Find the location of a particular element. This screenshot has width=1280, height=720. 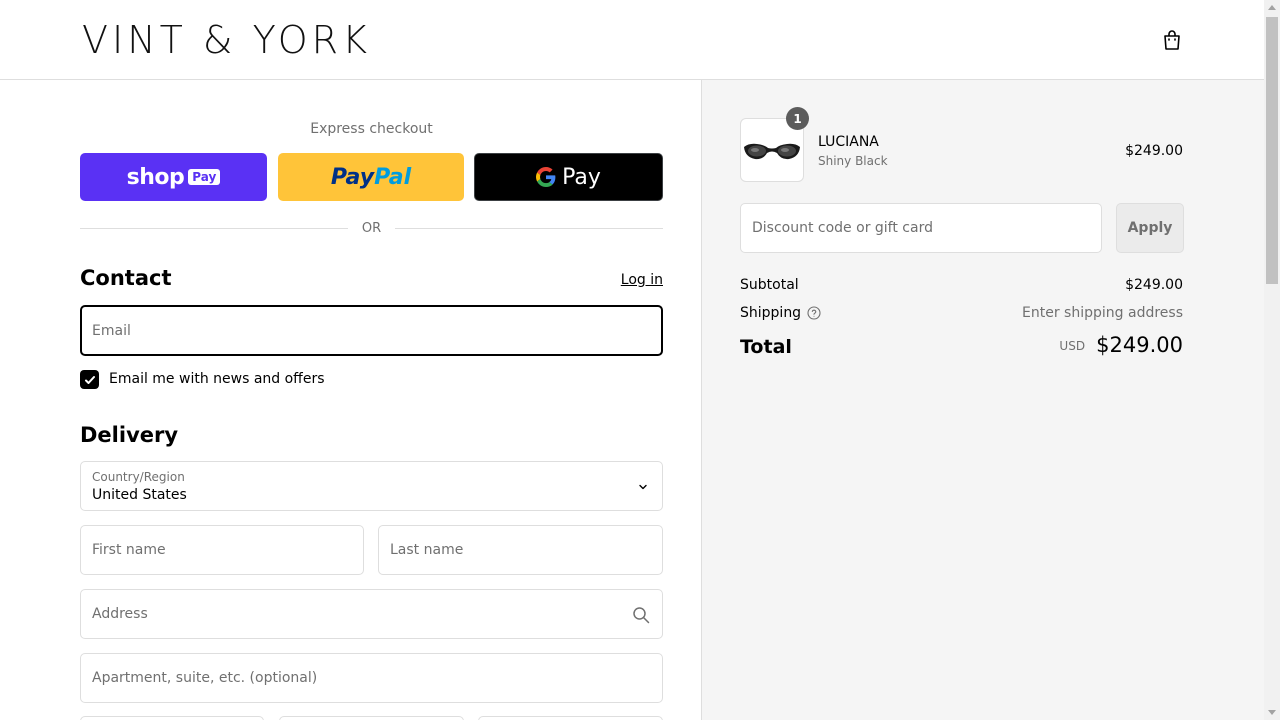

scroll-thumb is located at coordinates (1272, 150).